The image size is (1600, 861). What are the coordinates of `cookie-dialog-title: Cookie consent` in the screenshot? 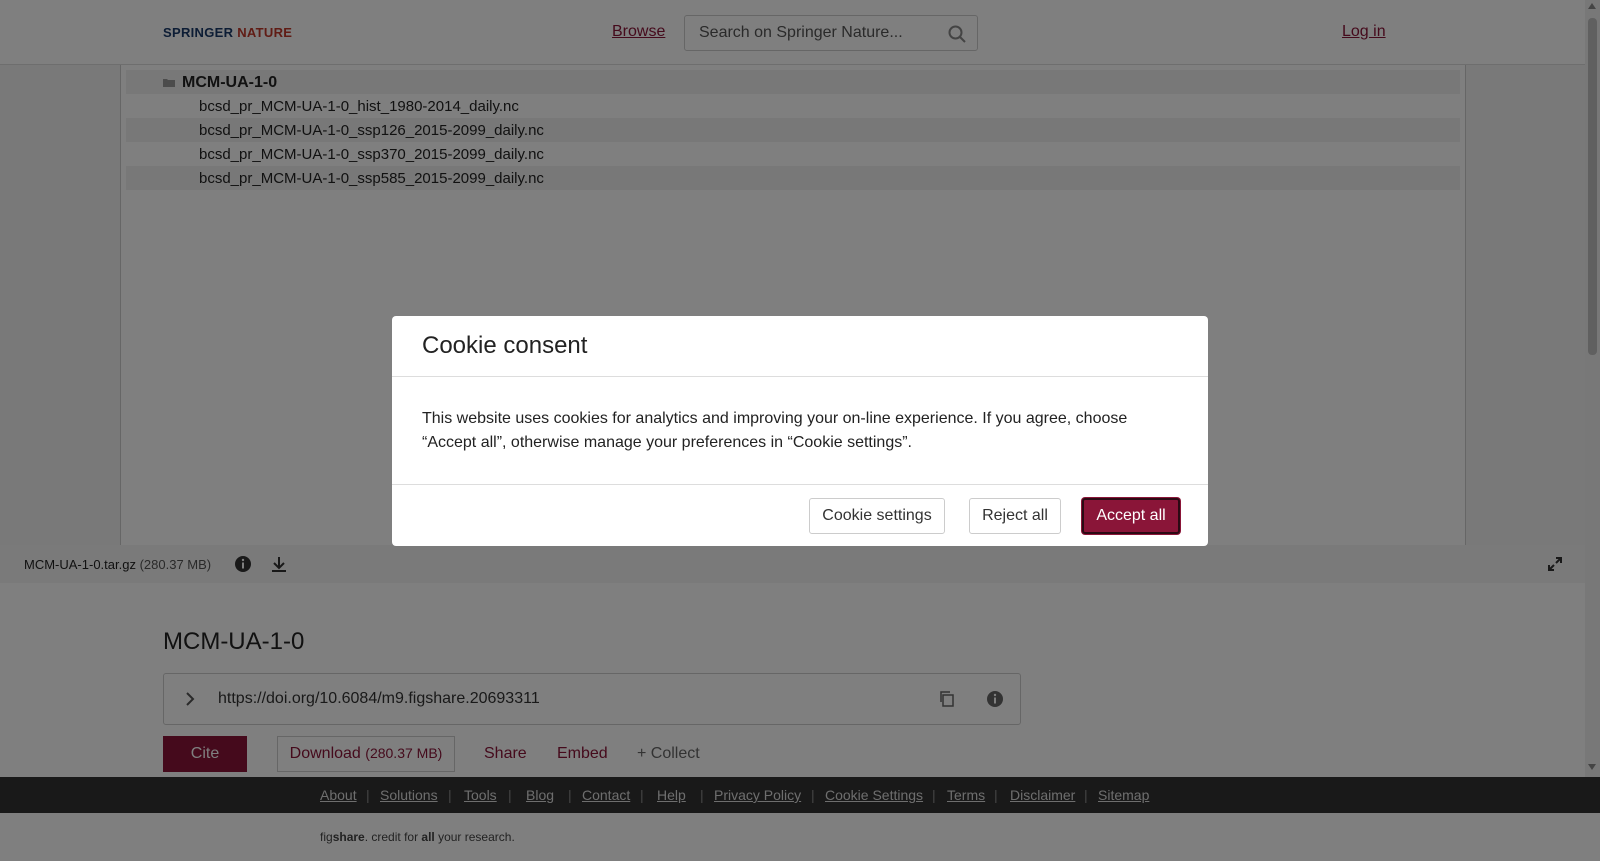 It's located at (505, 345).